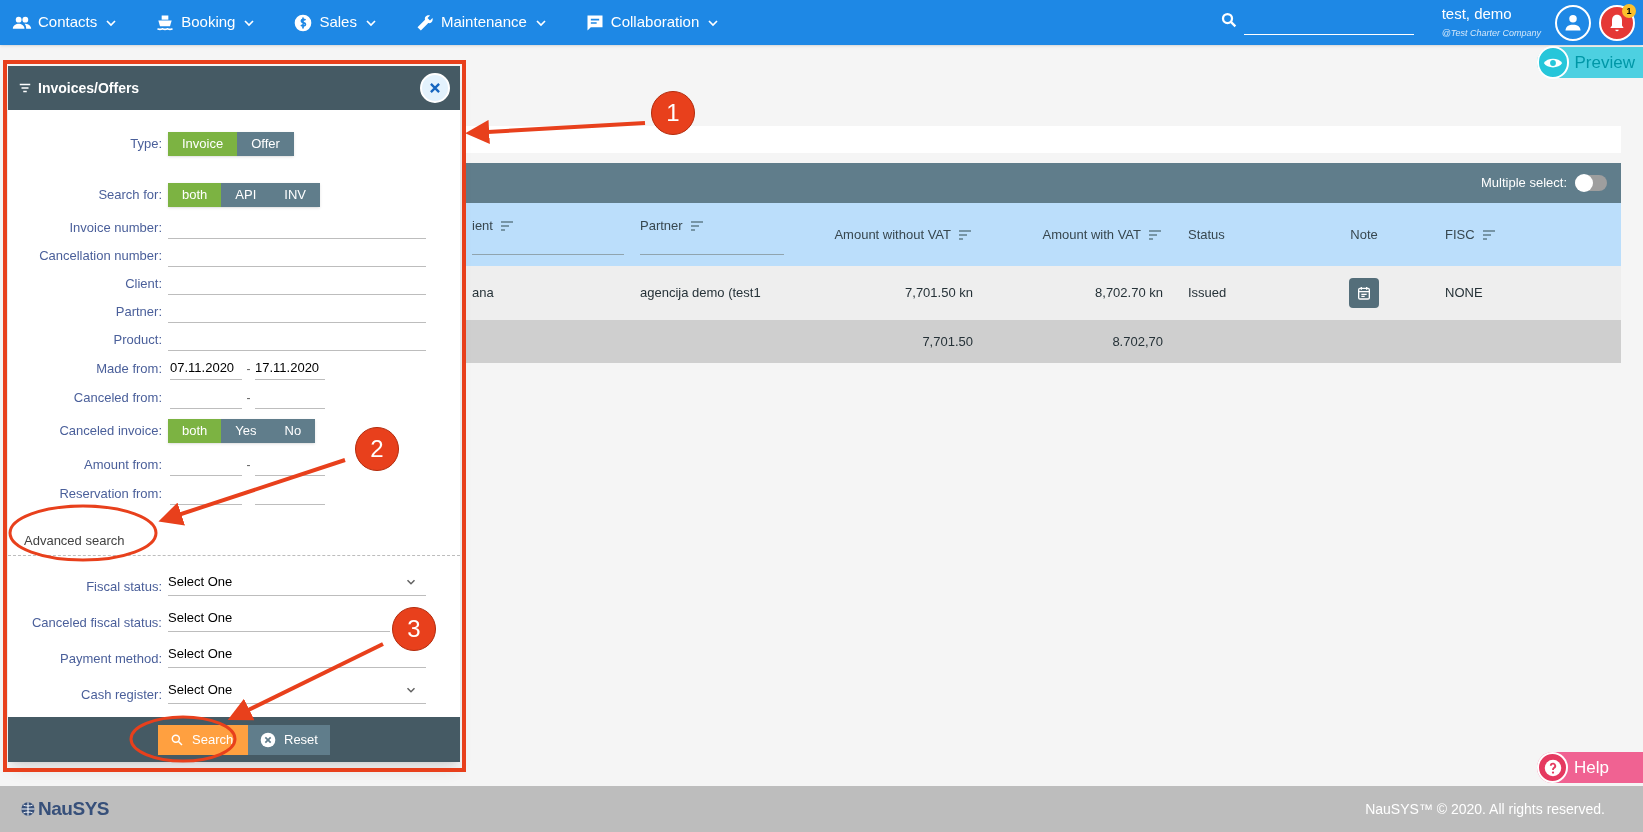  Describe the element at coordinates (1552, 767) in the screenshot. I see `question-icon` at that location.